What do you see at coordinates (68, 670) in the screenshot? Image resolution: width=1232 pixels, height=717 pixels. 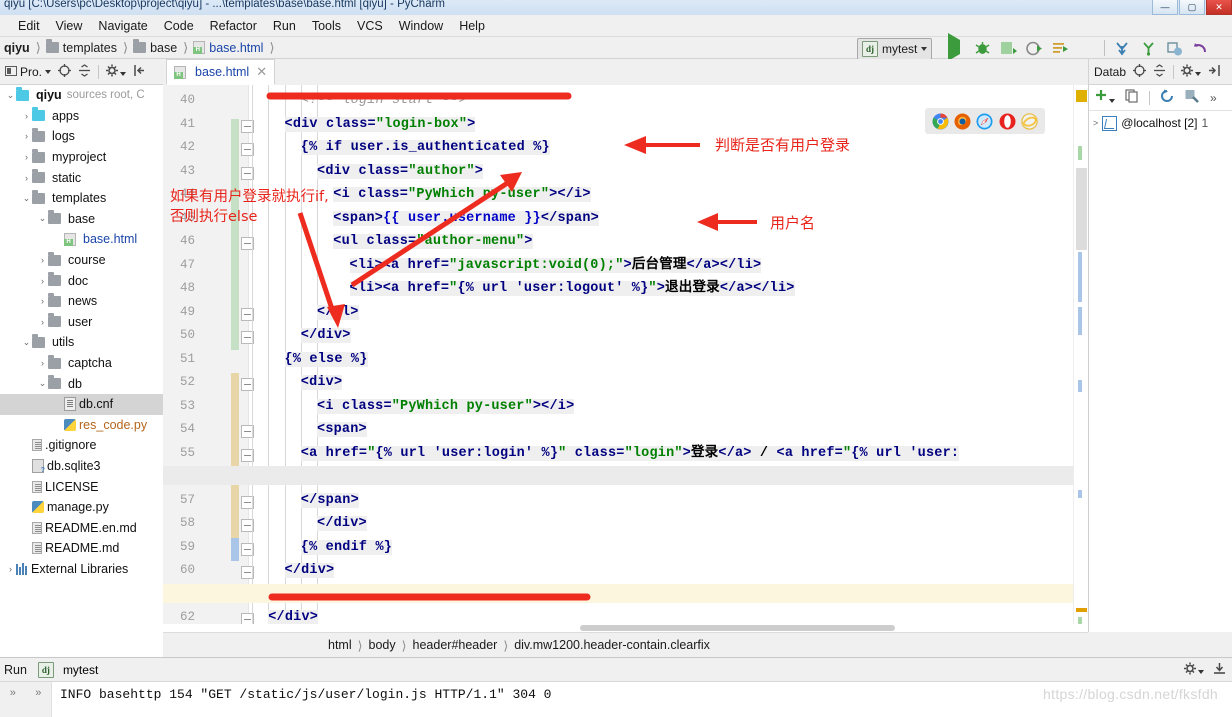 I see `run-tab-mytest: dj mytest` at bounding box center [68, 670].